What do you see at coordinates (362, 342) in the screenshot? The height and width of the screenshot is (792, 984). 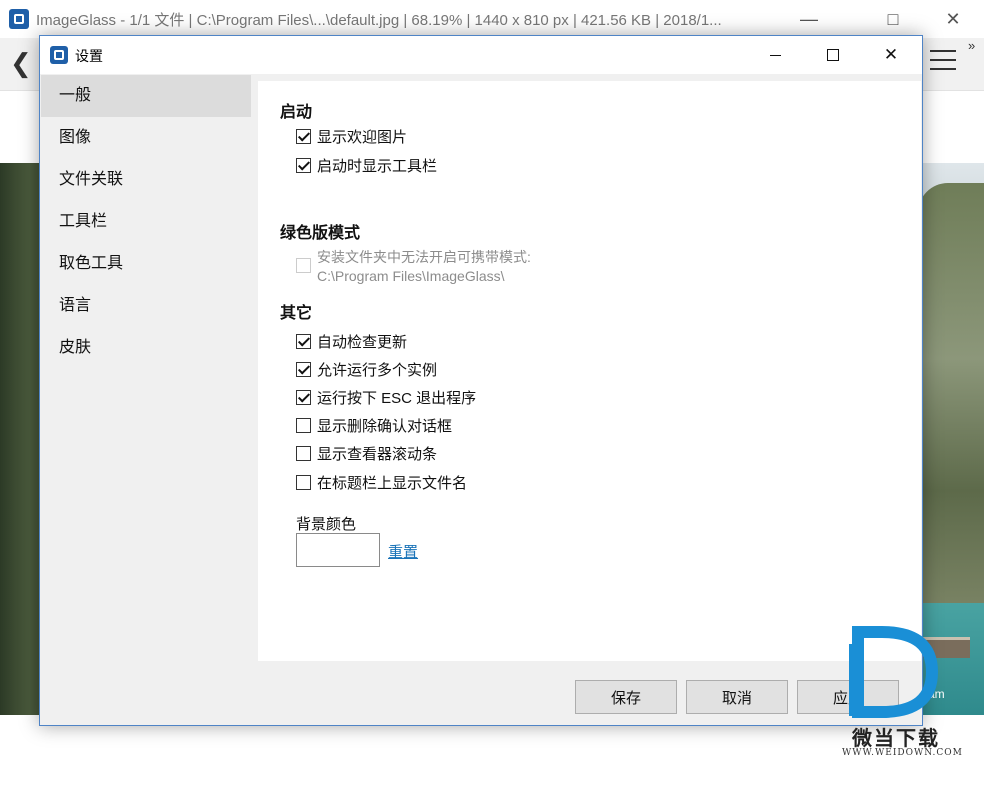 I see `checkbox-label: 自动检查更新` at bounding box center [362, 342].